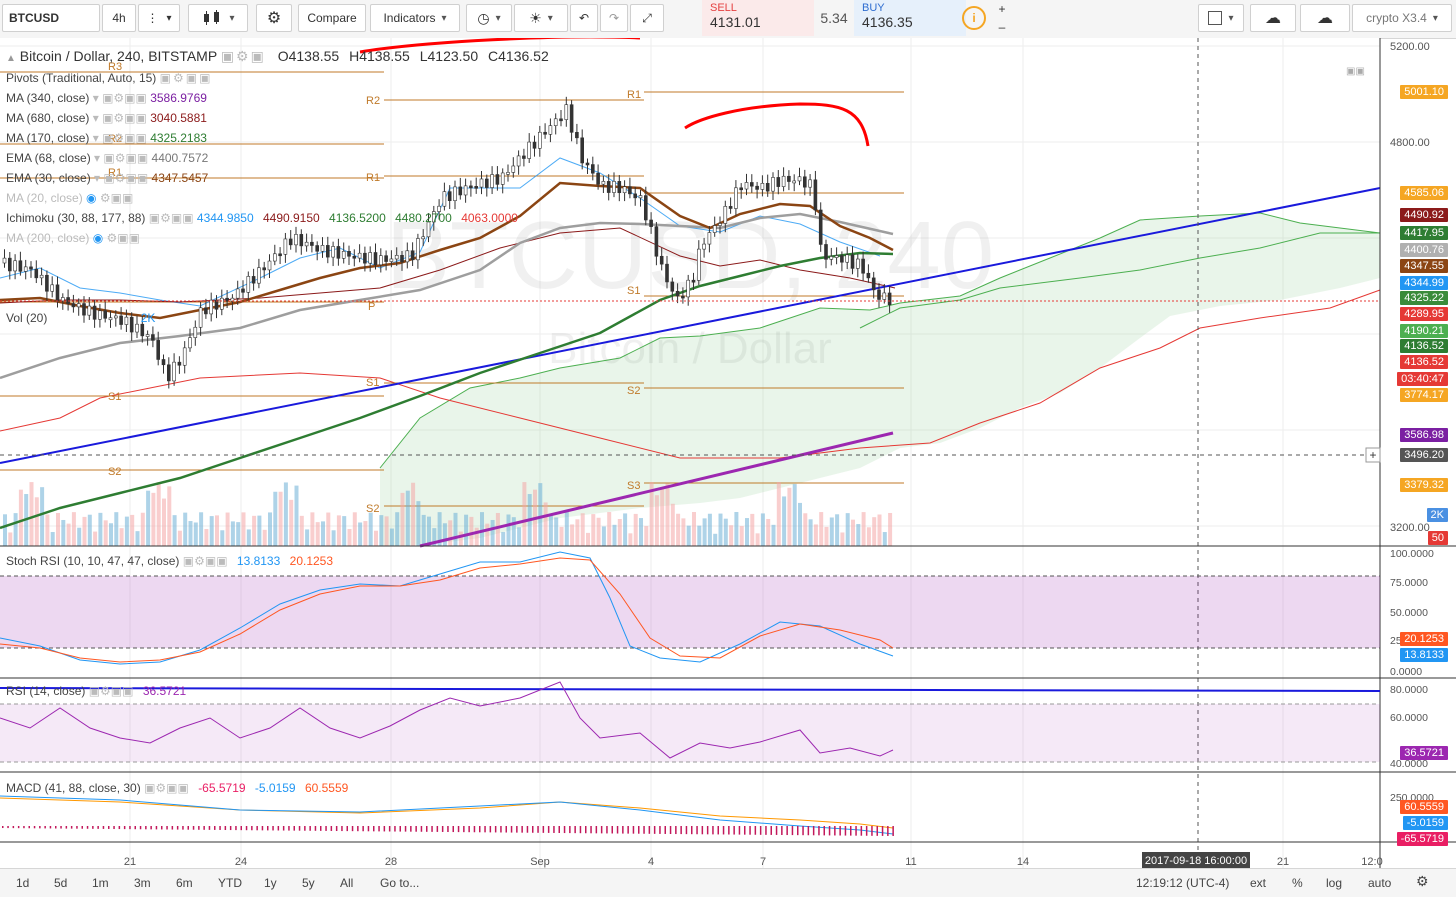 The height and width of the screenshot is (897, 1456). What do you see at coordinates (1258, 883) in the screenshot?
I see `ext-toggle: ext` at bounding box center [1258, 883].